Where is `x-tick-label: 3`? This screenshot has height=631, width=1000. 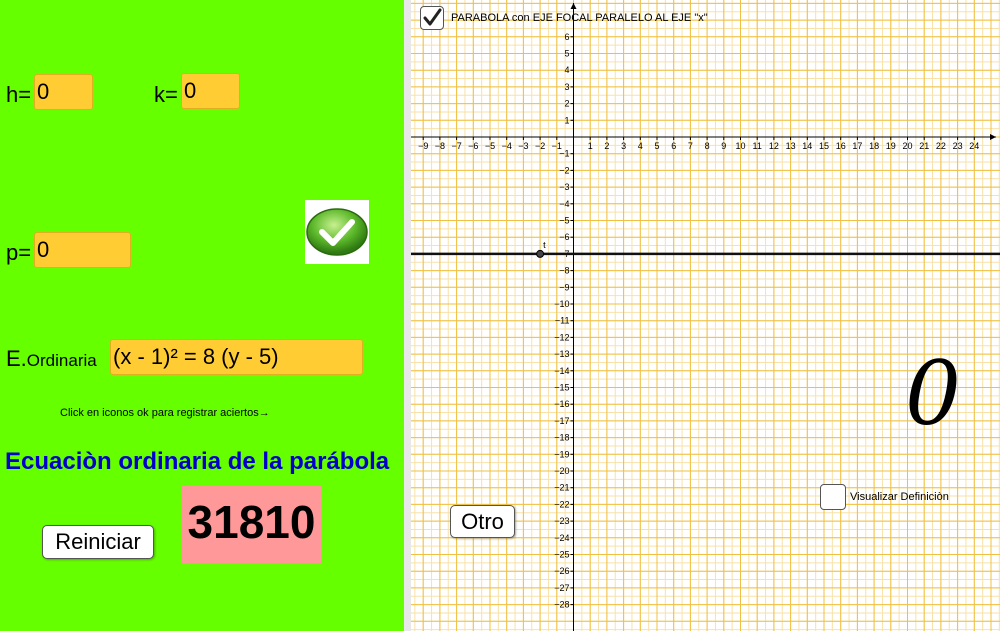
x-tick-label: 3 is located at coordinates (623, 146).